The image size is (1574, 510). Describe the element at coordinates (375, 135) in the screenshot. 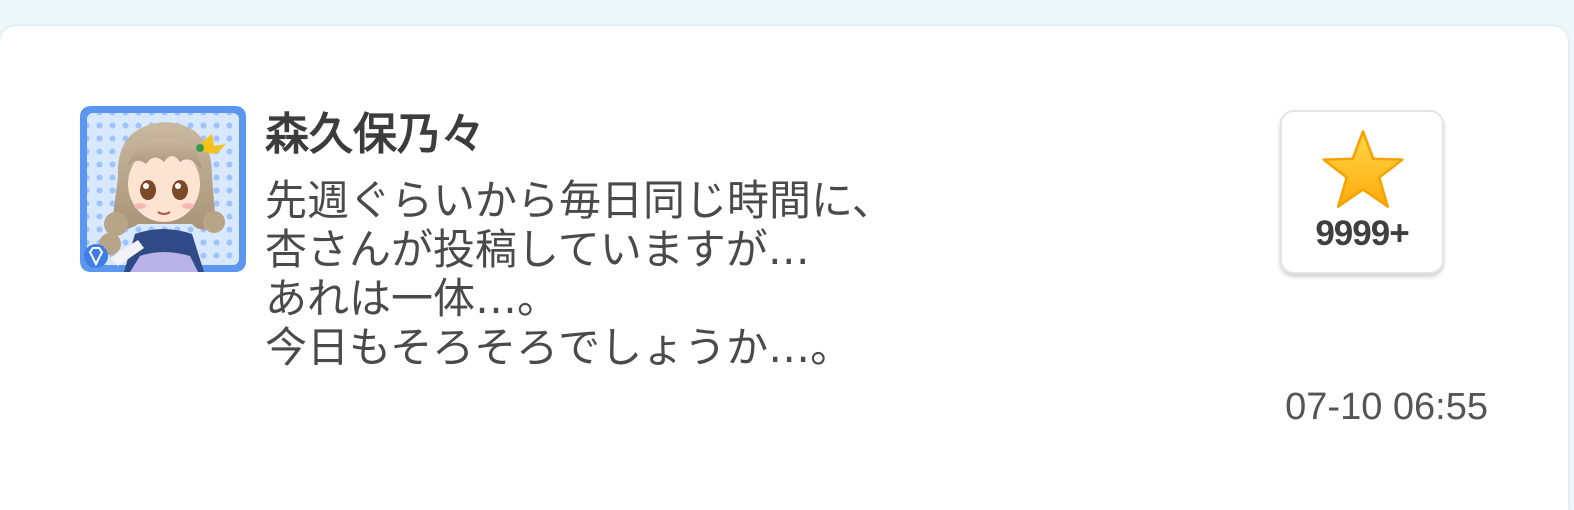

I see `author-name: 森久保乃々` at that location.